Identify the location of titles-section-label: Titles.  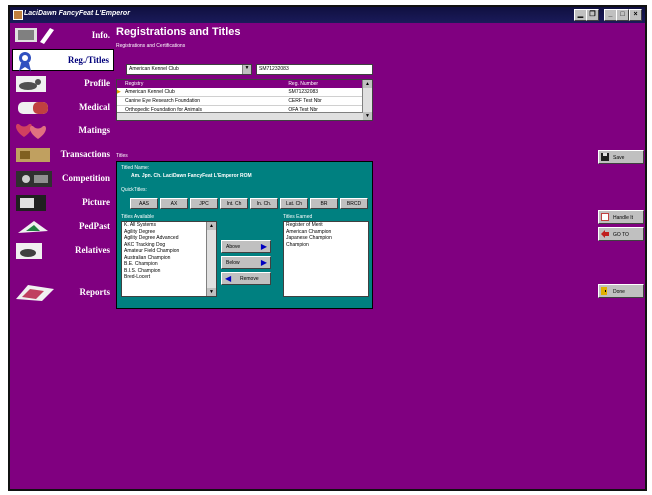
(122, 156).